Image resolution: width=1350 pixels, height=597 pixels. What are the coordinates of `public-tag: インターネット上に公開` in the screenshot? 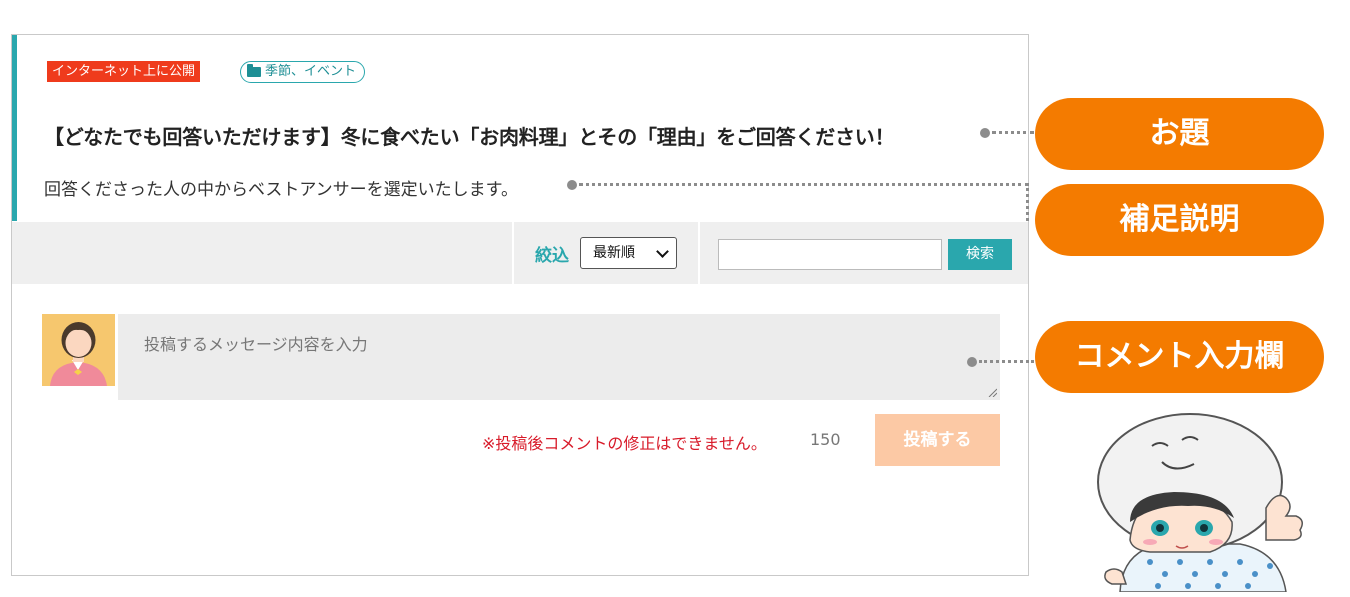 It's located at (124, 71).